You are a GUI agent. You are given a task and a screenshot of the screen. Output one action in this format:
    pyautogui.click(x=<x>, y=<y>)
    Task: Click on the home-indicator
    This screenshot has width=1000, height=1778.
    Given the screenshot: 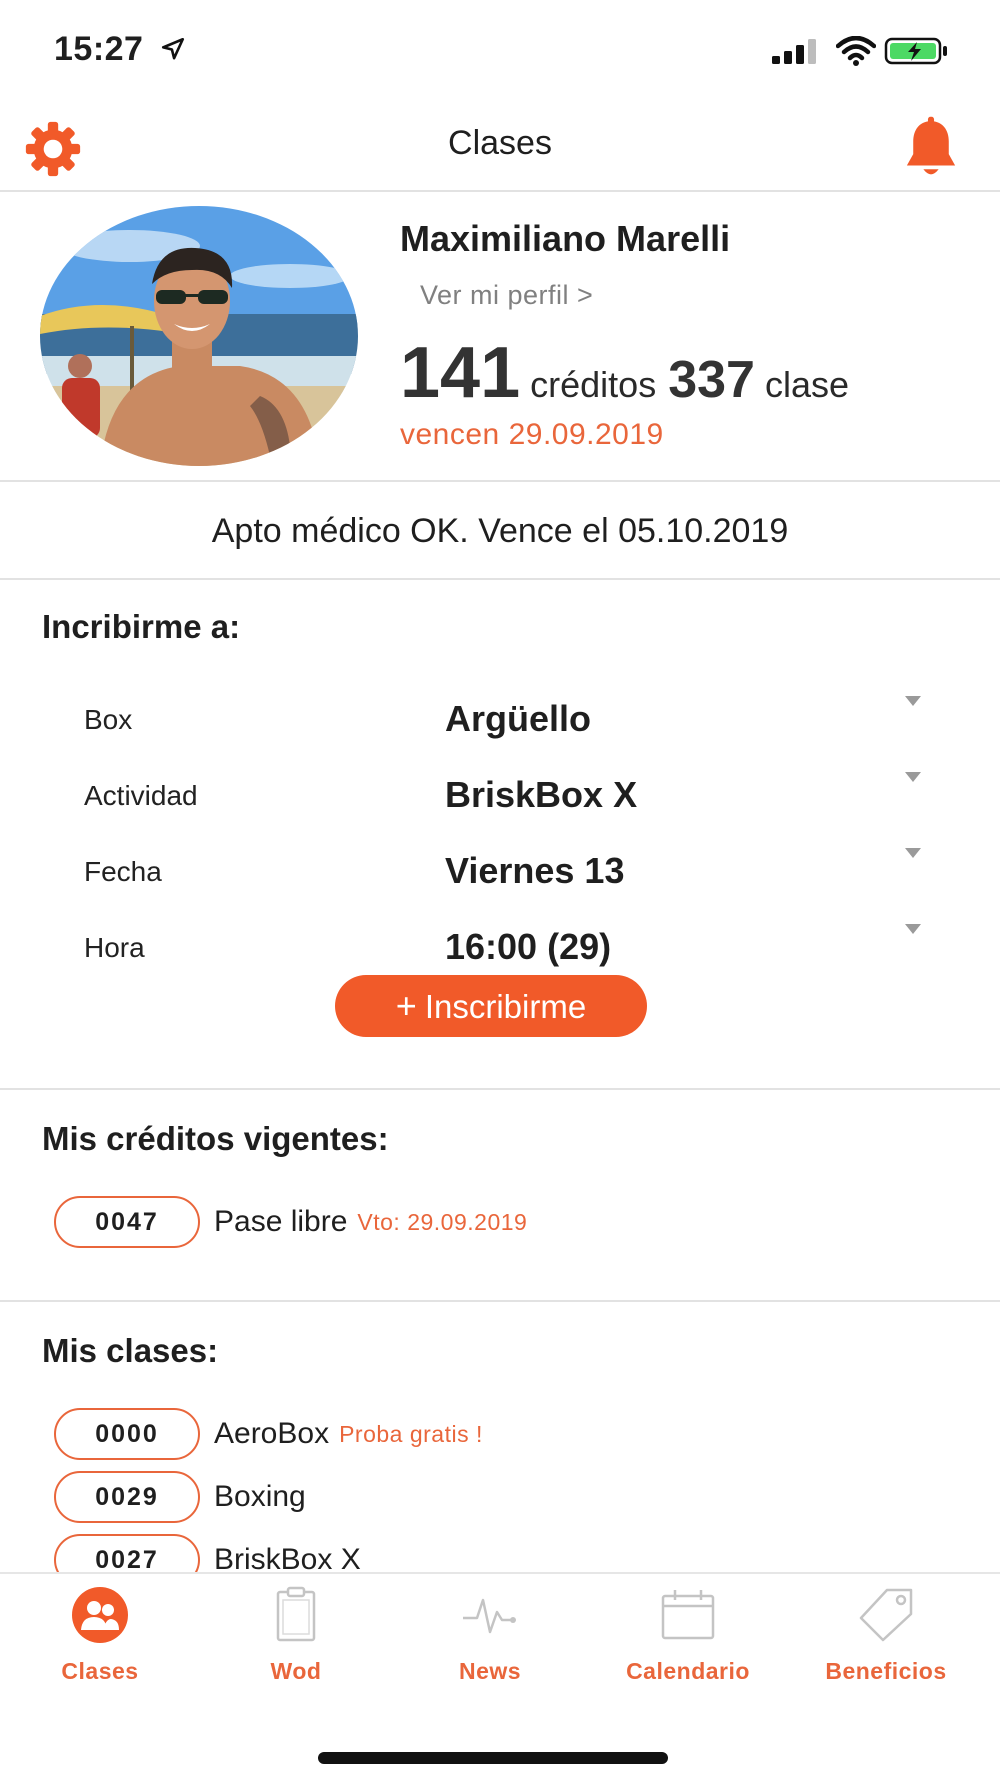 What is the action you would take?
    pyautogui.click(x=493, y=1758)
    